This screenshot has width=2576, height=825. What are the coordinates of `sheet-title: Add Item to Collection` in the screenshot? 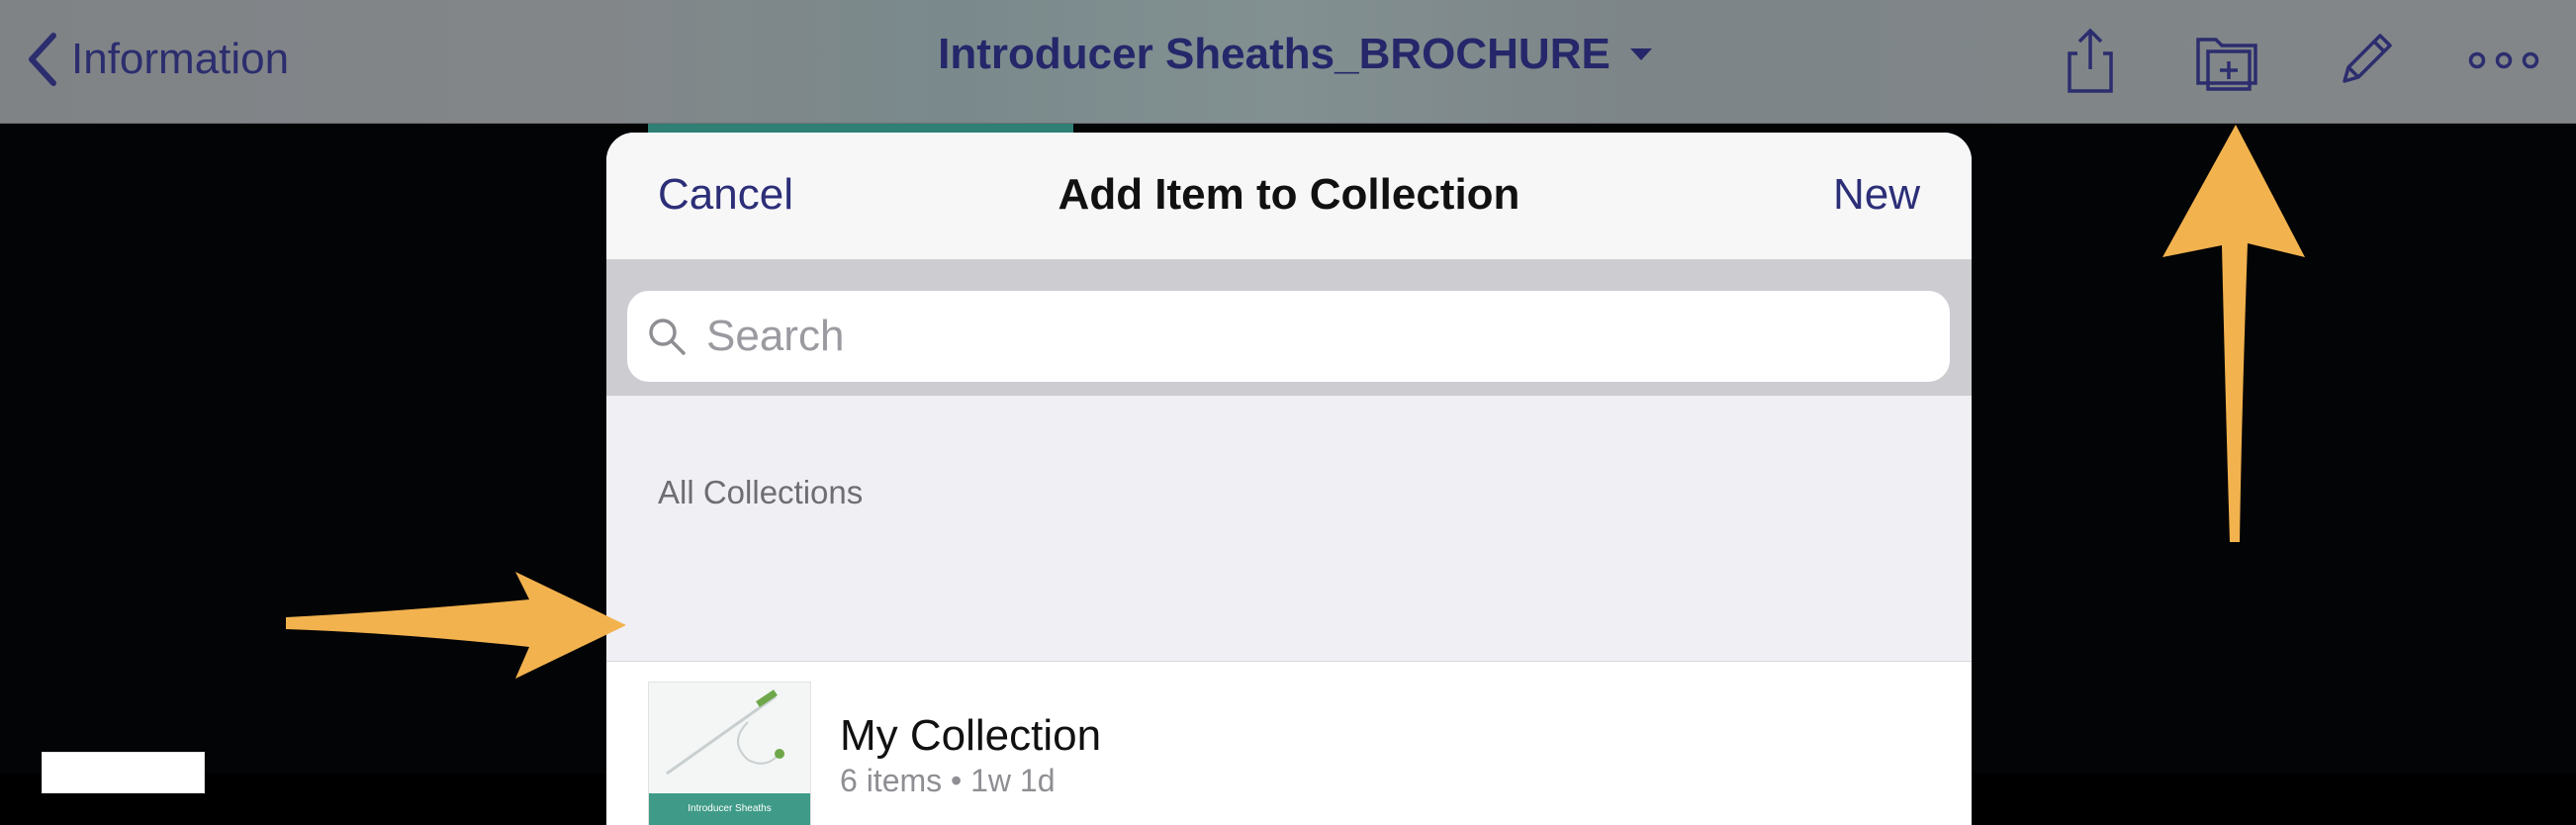 It's located at (1289, 194).